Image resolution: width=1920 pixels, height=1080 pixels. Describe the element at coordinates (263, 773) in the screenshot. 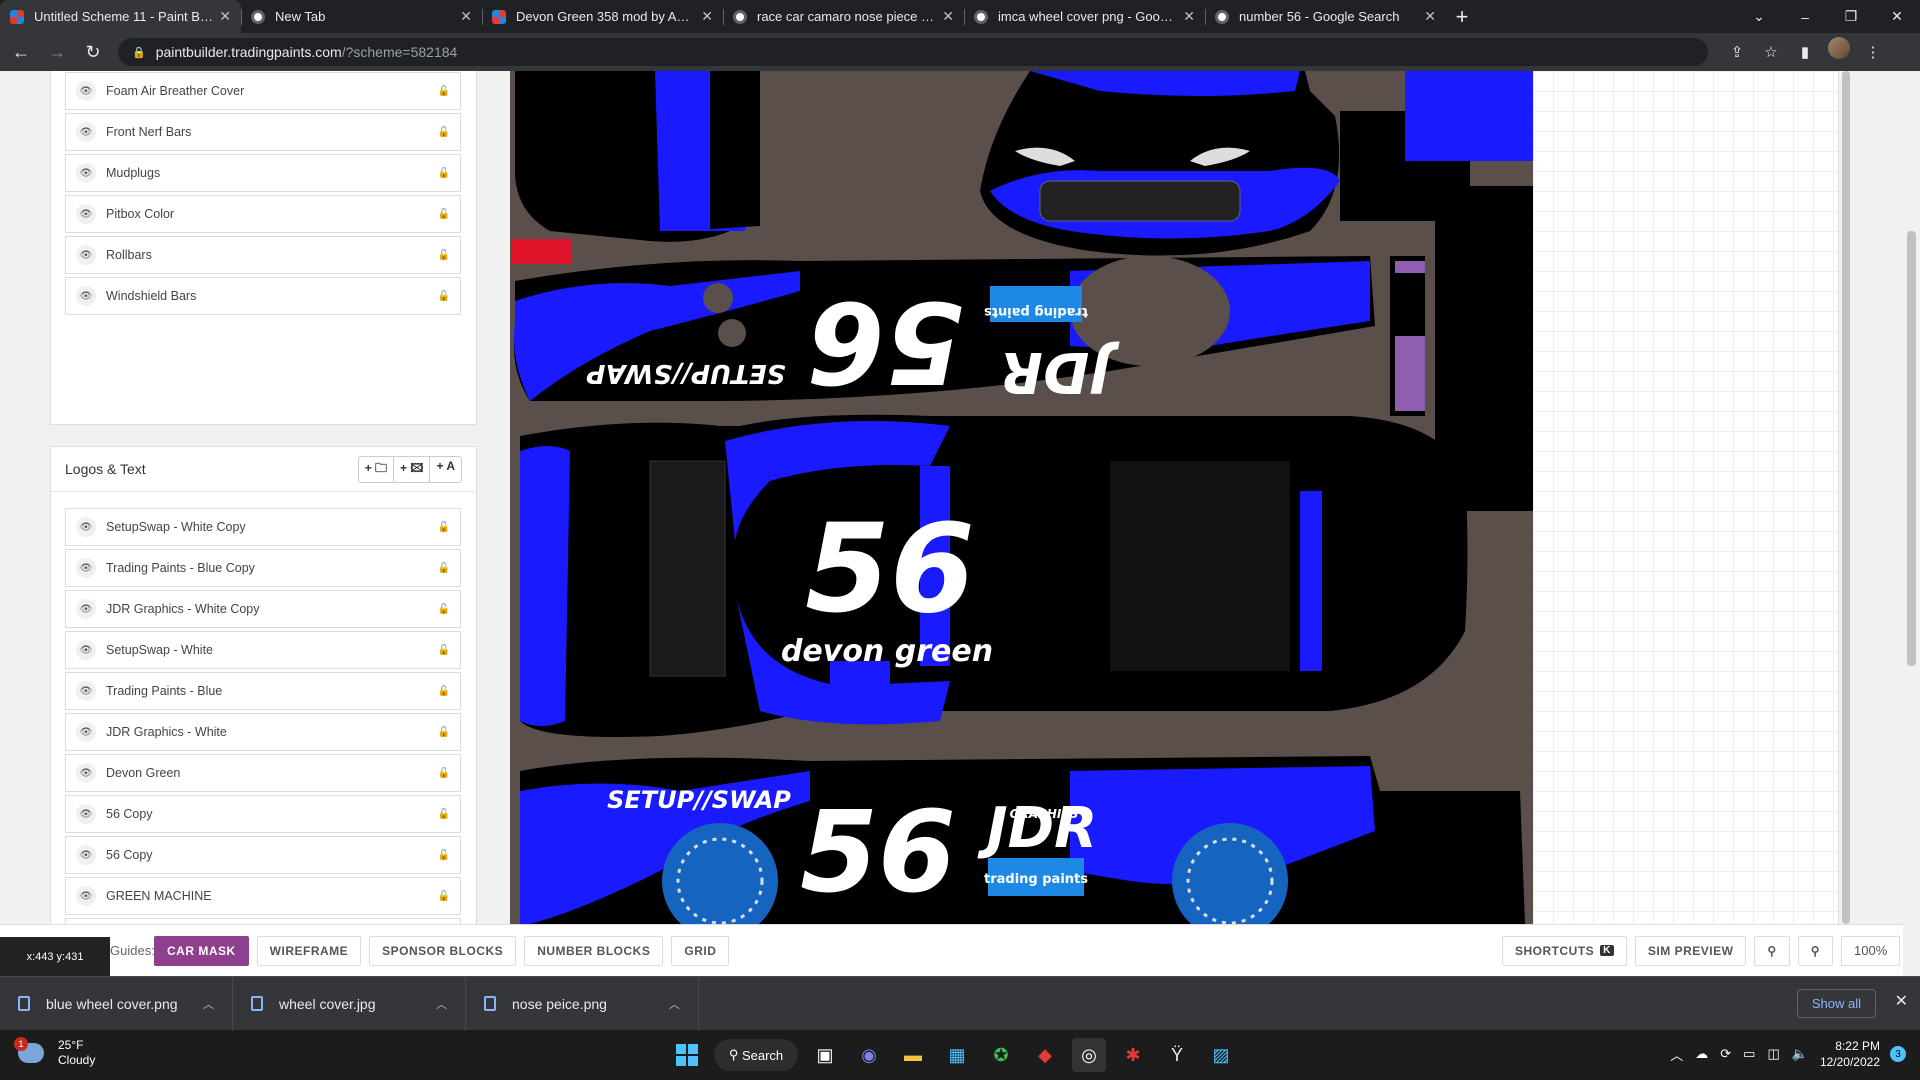

I see `layer-item: 👁 Devon Green 🔓` at that location.